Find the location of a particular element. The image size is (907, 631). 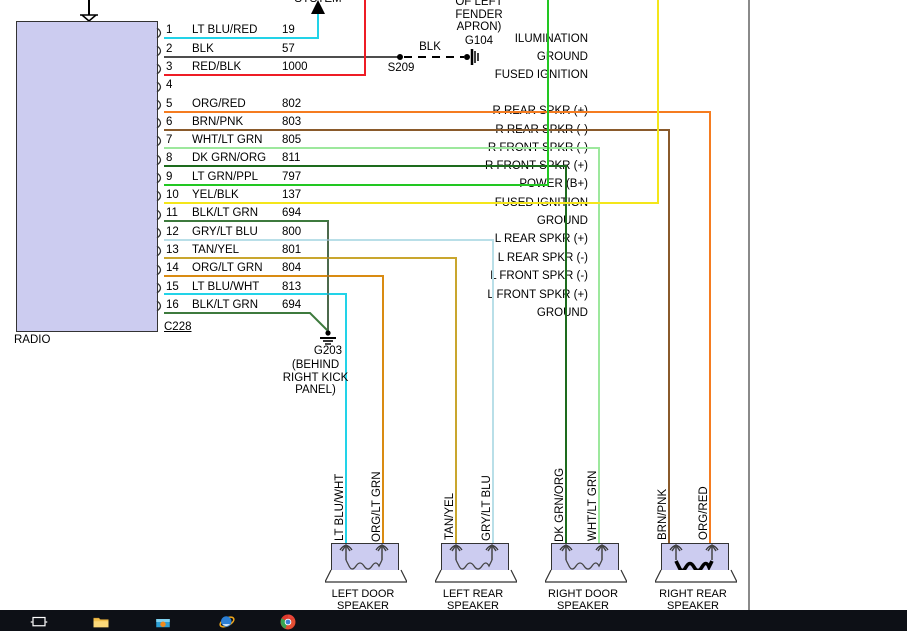

vwire-label-gry-lt-blu: GRY/LT BLU is located at coordinates (487, 508).